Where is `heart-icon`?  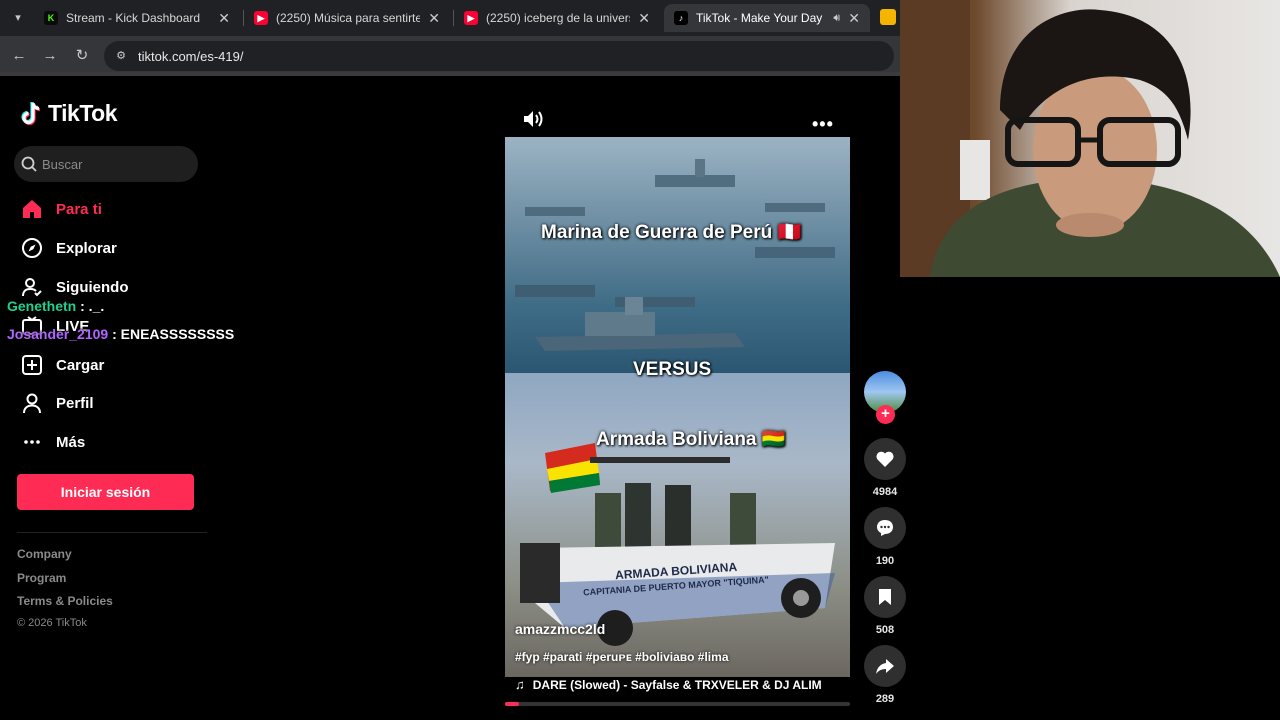
heart-icon is located at coordinates (885, 459).